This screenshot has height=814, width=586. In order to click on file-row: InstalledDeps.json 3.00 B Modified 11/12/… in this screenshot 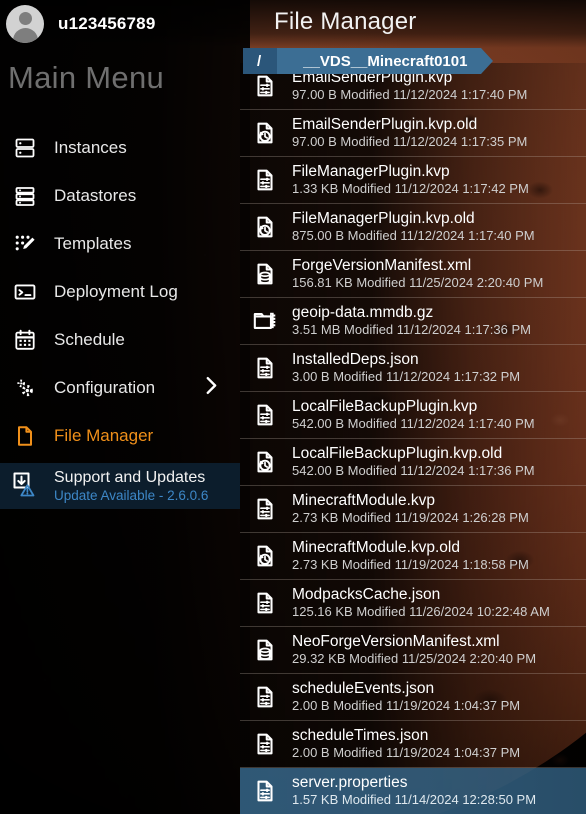, I will do `click(413, 368)`.